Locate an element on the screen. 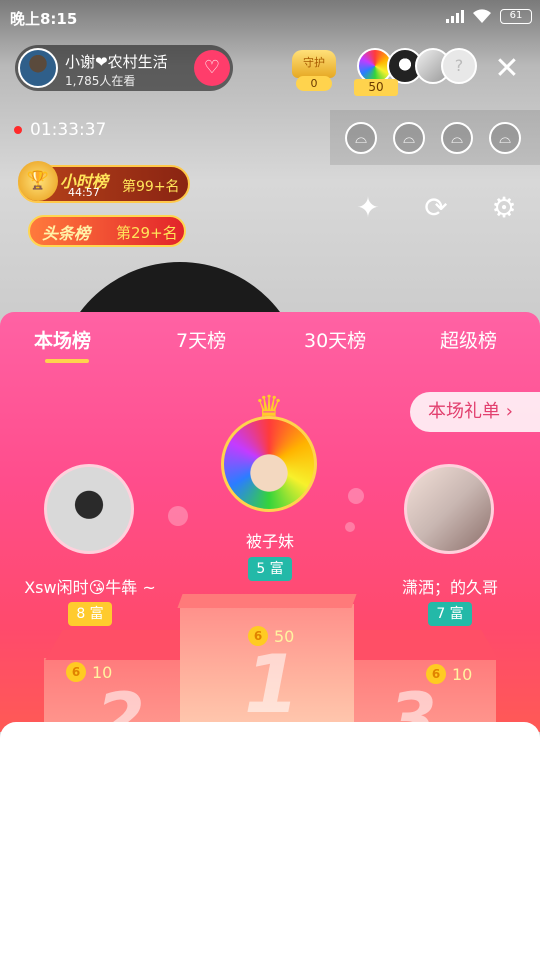 Image resolution: width=540 pixels, height=960 pixels. host-info-pill: 小谢❤农村生活 1,785人在看 ♡ is located at coordinates (124, 68).